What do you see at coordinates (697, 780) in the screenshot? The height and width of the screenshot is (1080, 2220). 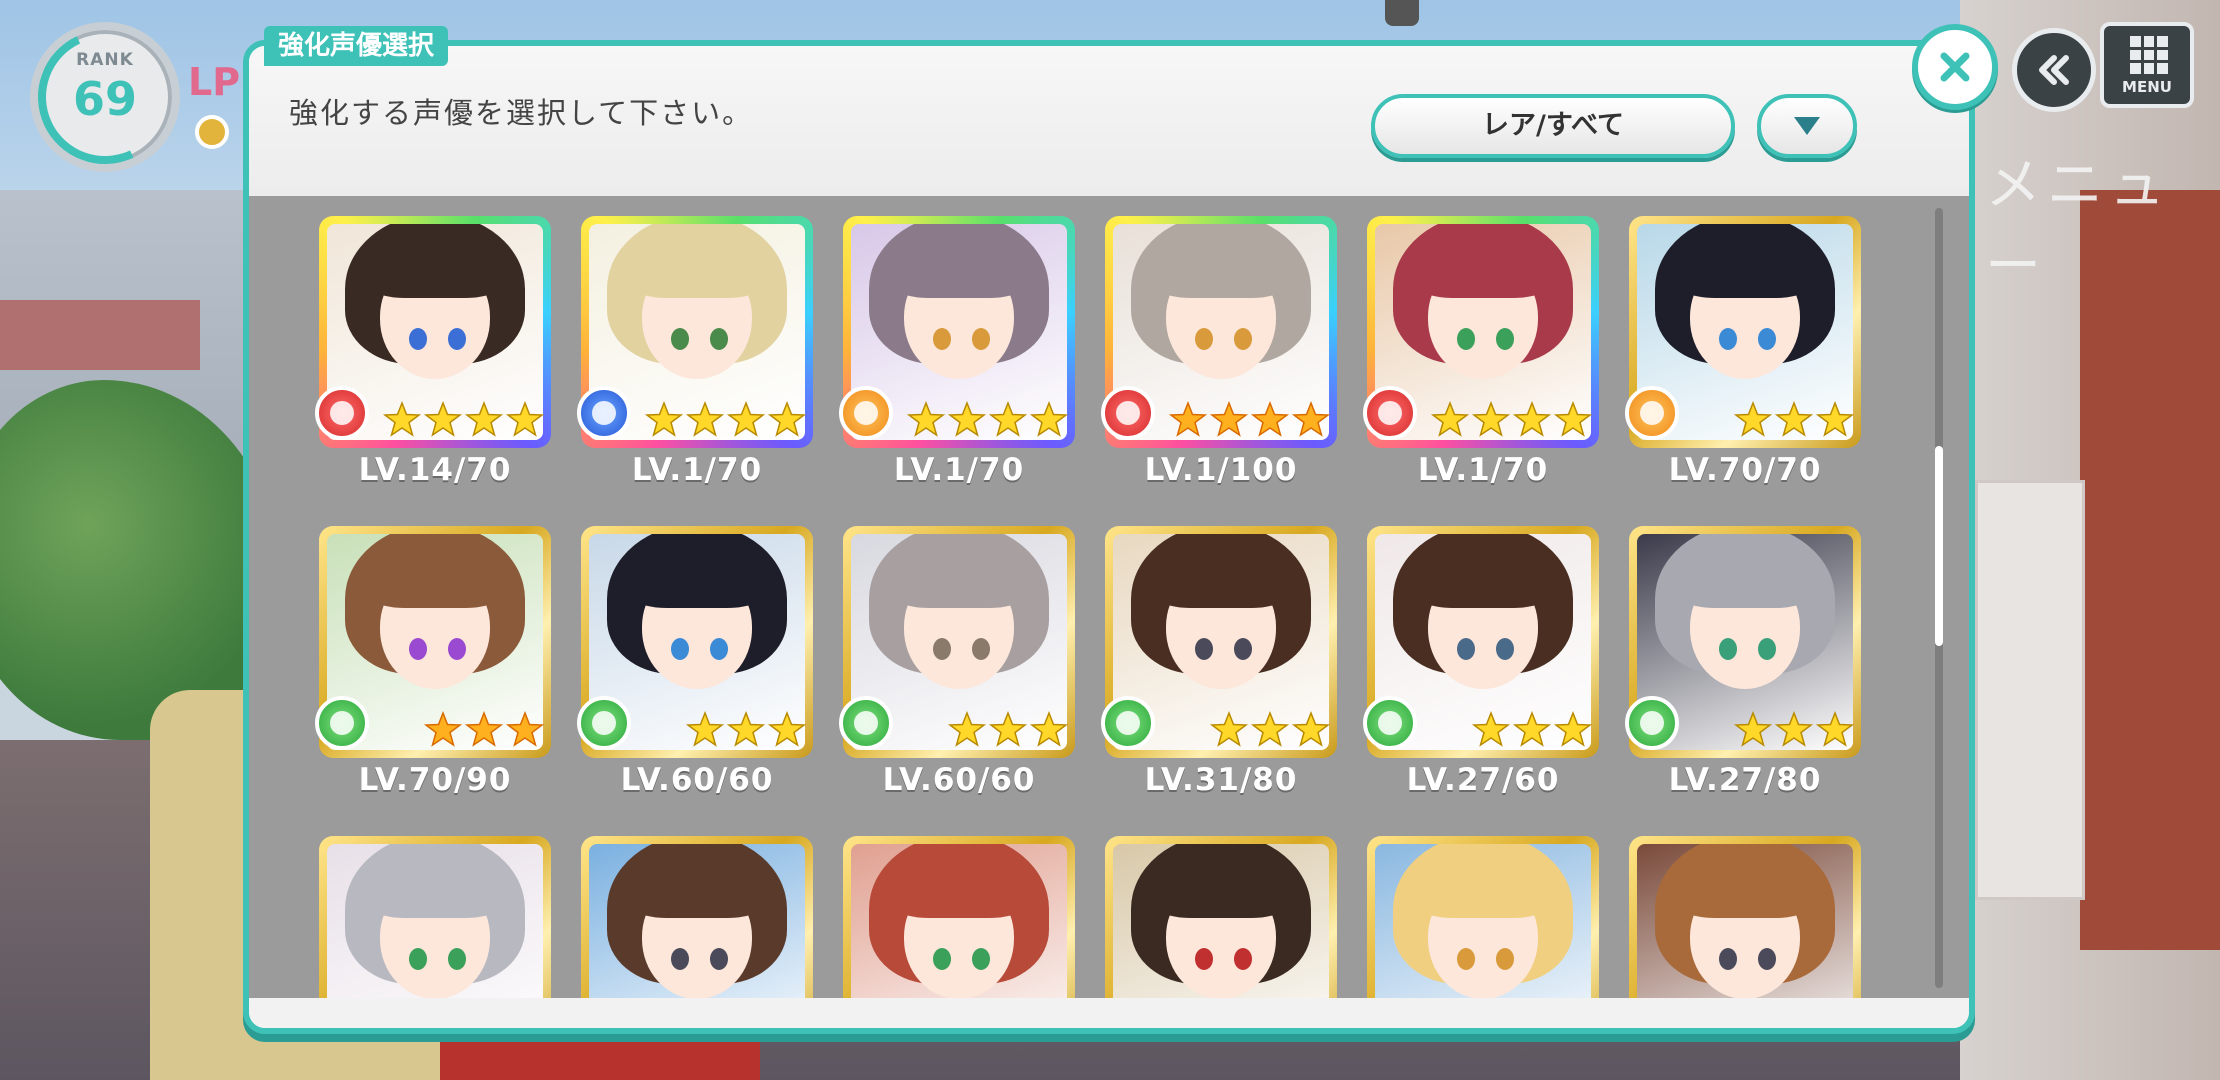 I see `card-level: LV.60/60` at bounding box center [697, 780].